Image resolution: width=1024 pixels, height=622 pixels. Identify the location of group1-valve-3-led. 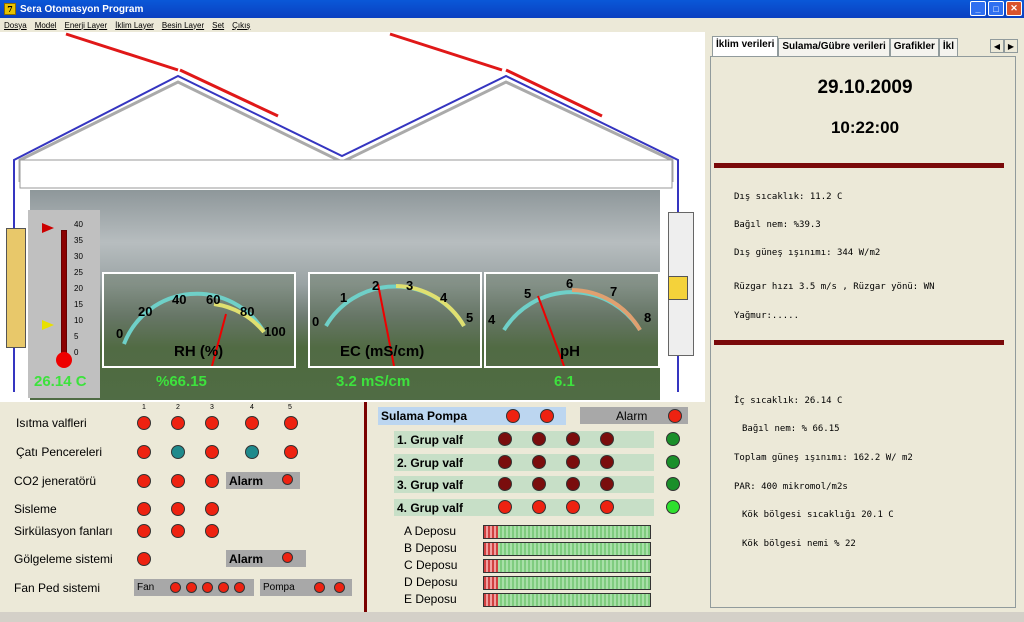
(573, 439).